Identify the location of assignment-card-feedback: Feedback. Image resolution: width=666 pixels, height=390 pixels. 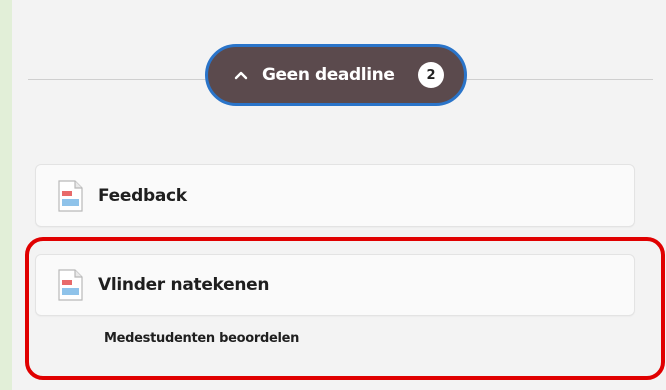
(335, 195).